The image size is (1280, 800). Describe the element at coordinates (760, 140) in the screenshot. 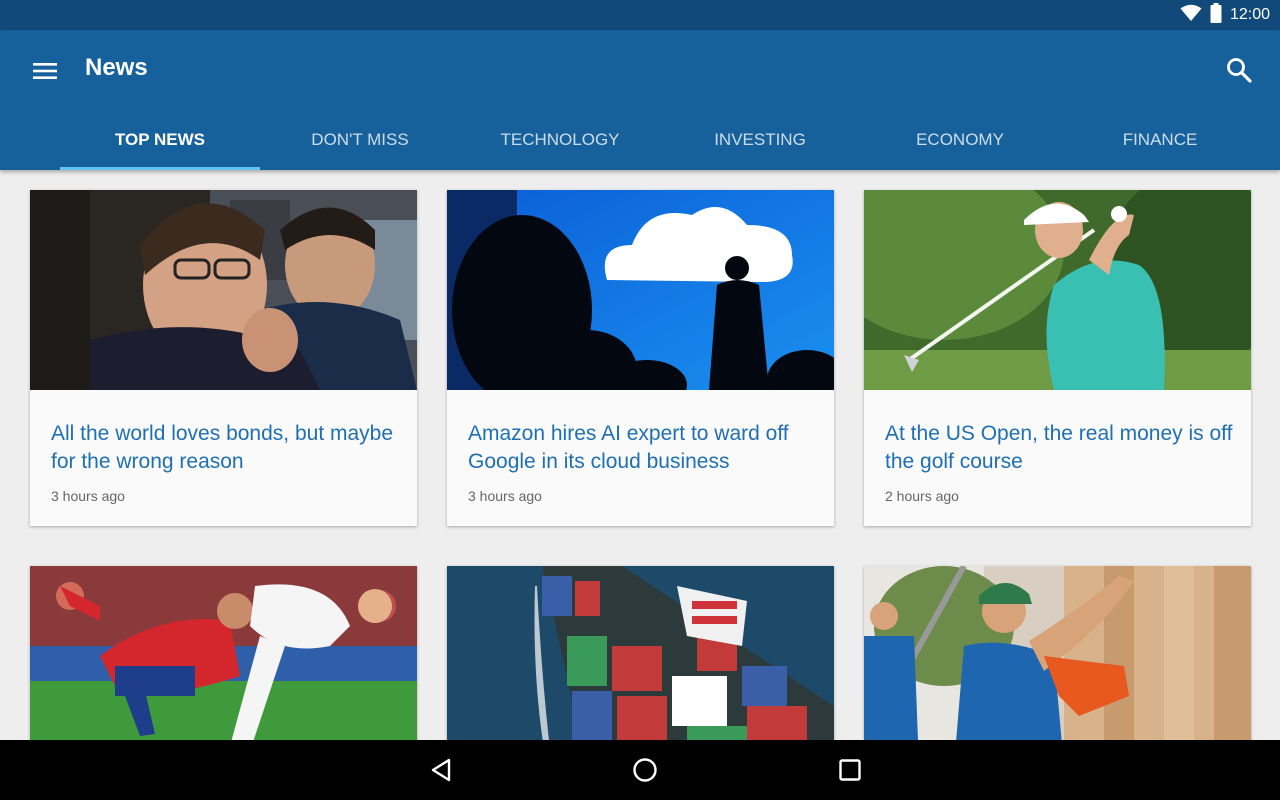

I see `tab-investing: INVESTING` at that location.